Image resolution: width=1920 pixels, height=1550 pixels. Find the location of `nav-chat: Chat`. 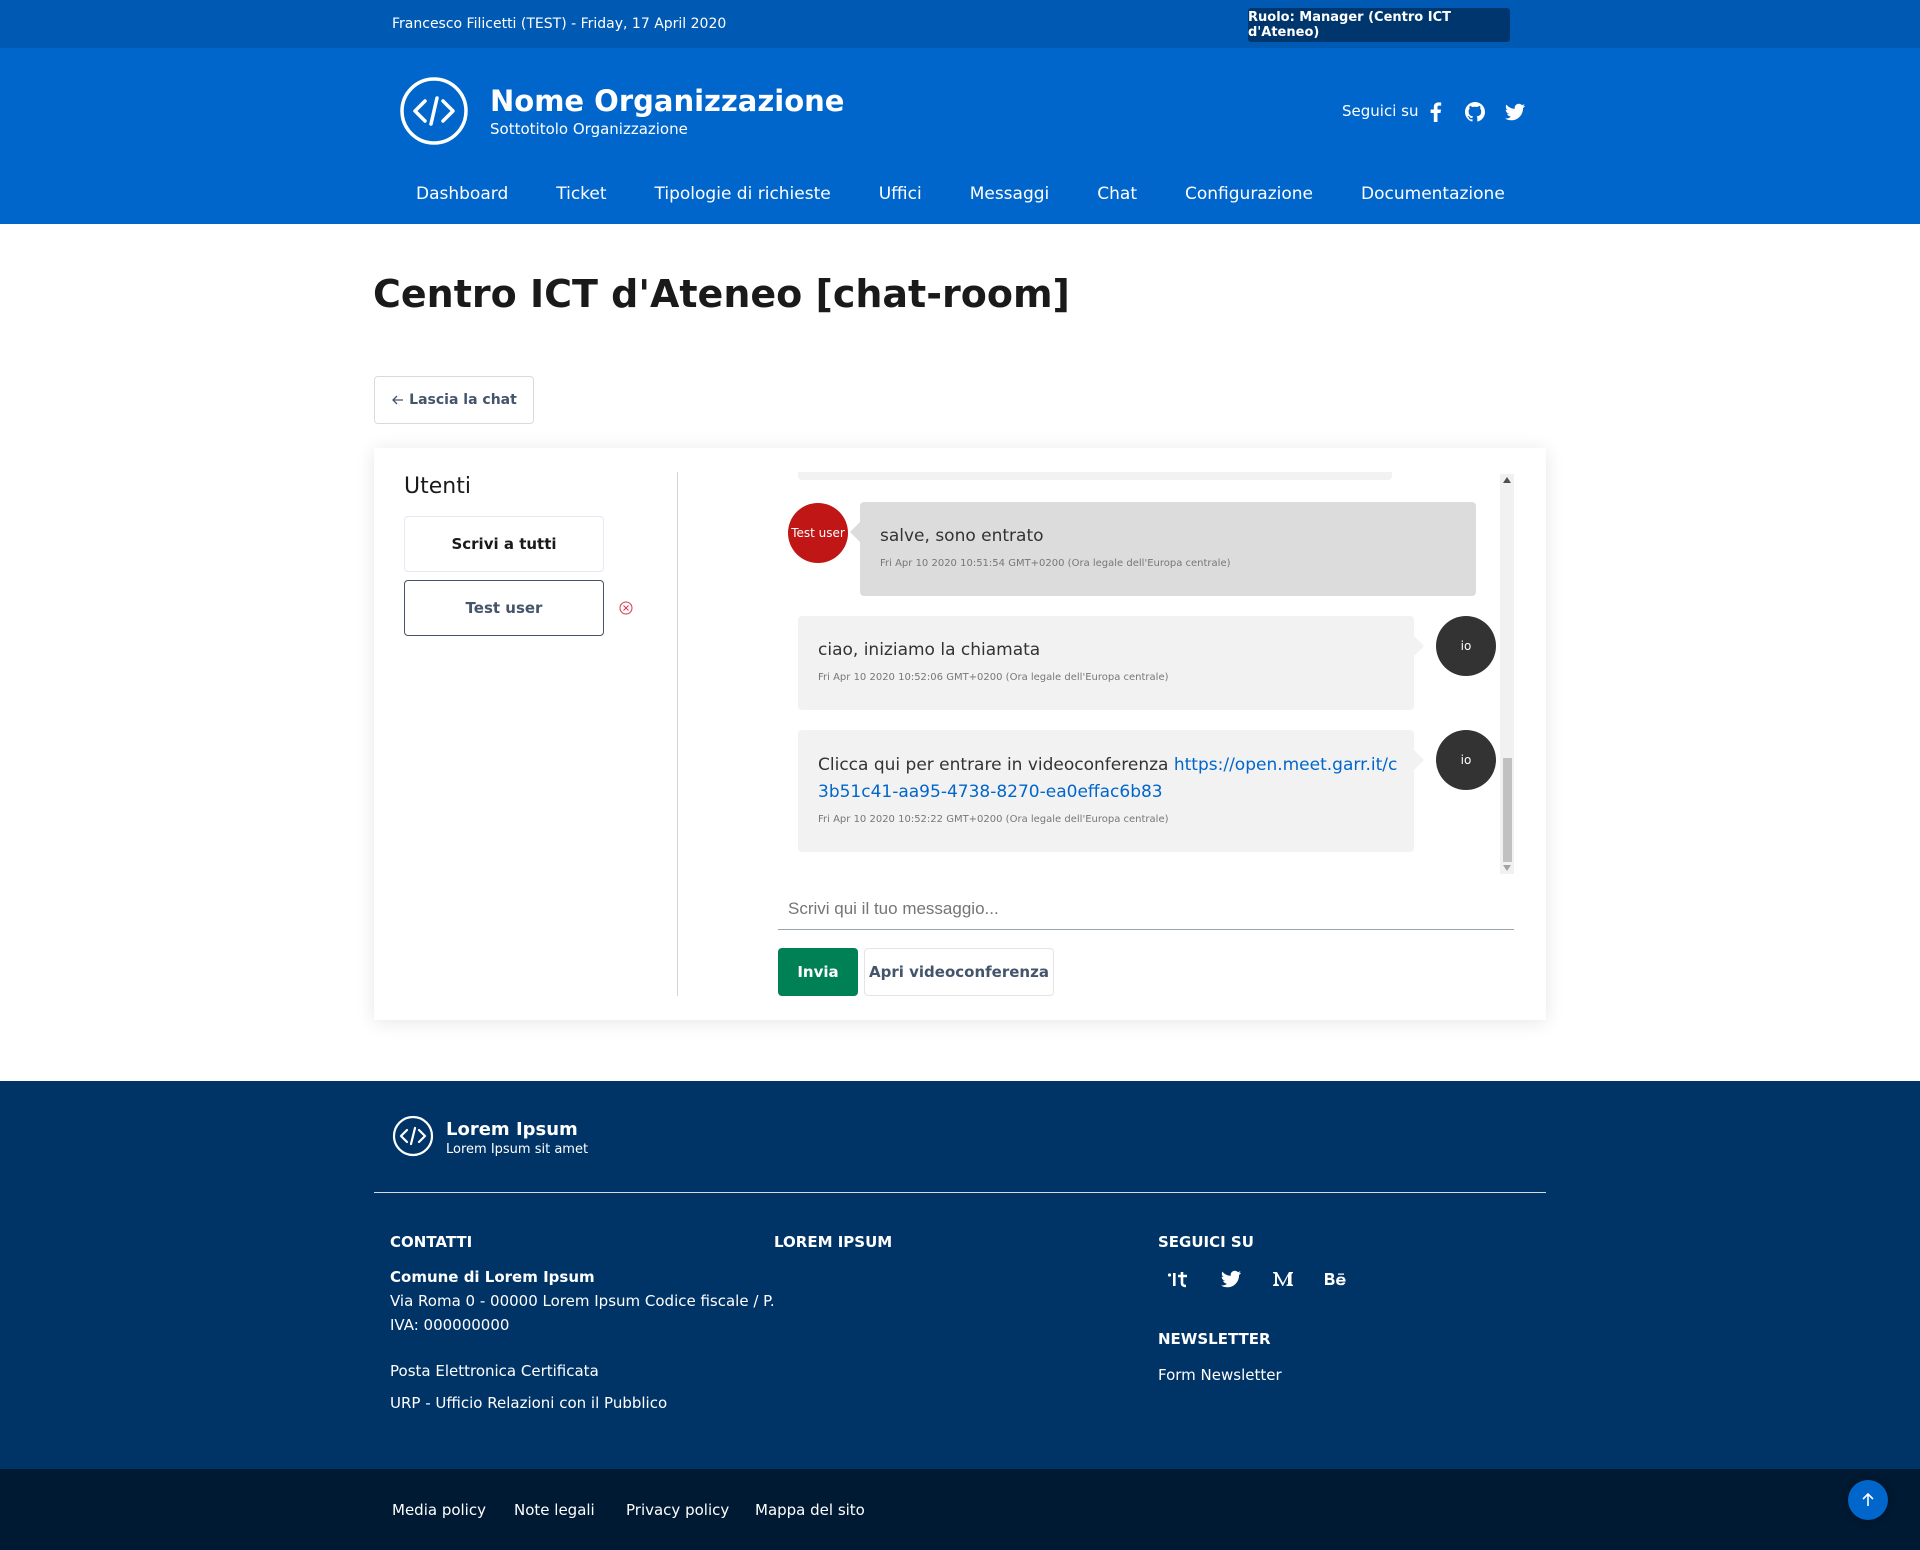

nav-chat: Chat is located at coordinates (1117, 200).